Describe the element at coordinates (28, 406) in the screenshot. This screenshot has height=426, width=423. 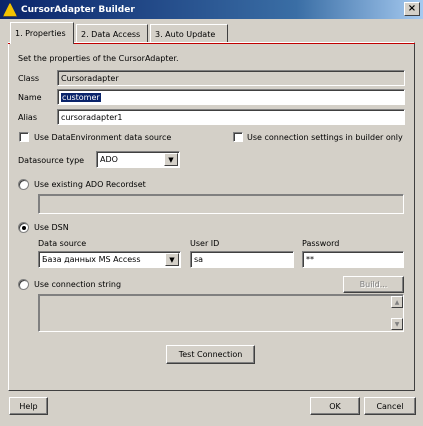
I see `help-button: Help` at that location.